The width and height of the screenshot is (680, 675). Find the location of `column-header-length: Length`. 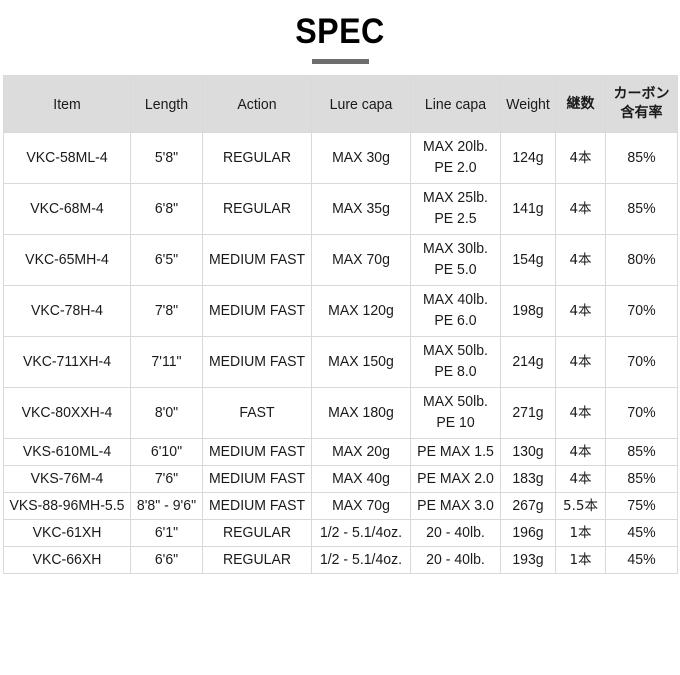

column-header-length: Length is located at coordinates (166, 104).